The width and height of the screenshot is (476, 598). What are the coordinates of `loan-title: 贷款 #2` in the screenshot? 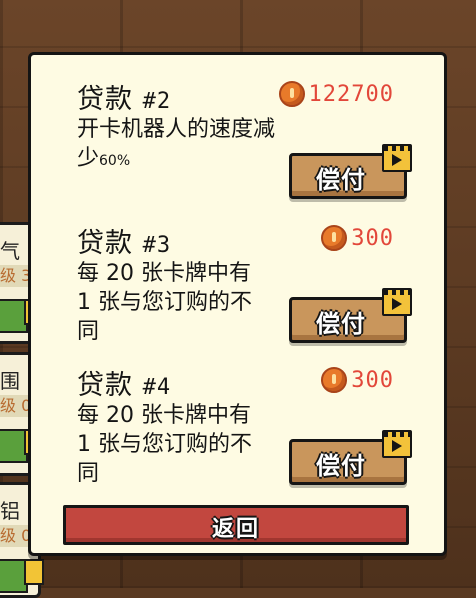 It's located at (124, 96).